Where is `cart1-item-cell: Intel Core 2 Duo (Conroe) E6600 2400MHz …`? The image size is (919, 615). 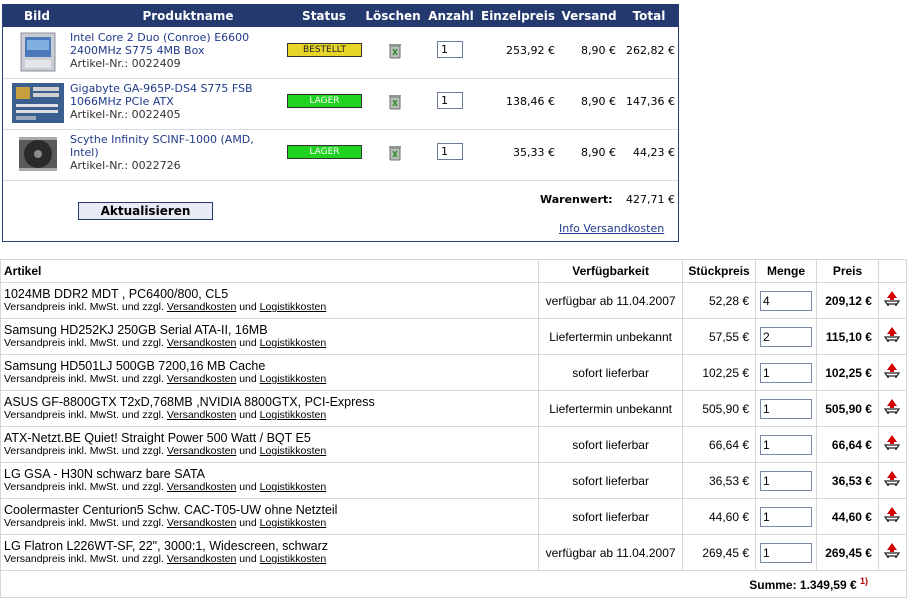 cart1-item-cell: Intel Core 2 Duo (Conroe) E6600 2400MHz … is located at coordinates (175, 50).